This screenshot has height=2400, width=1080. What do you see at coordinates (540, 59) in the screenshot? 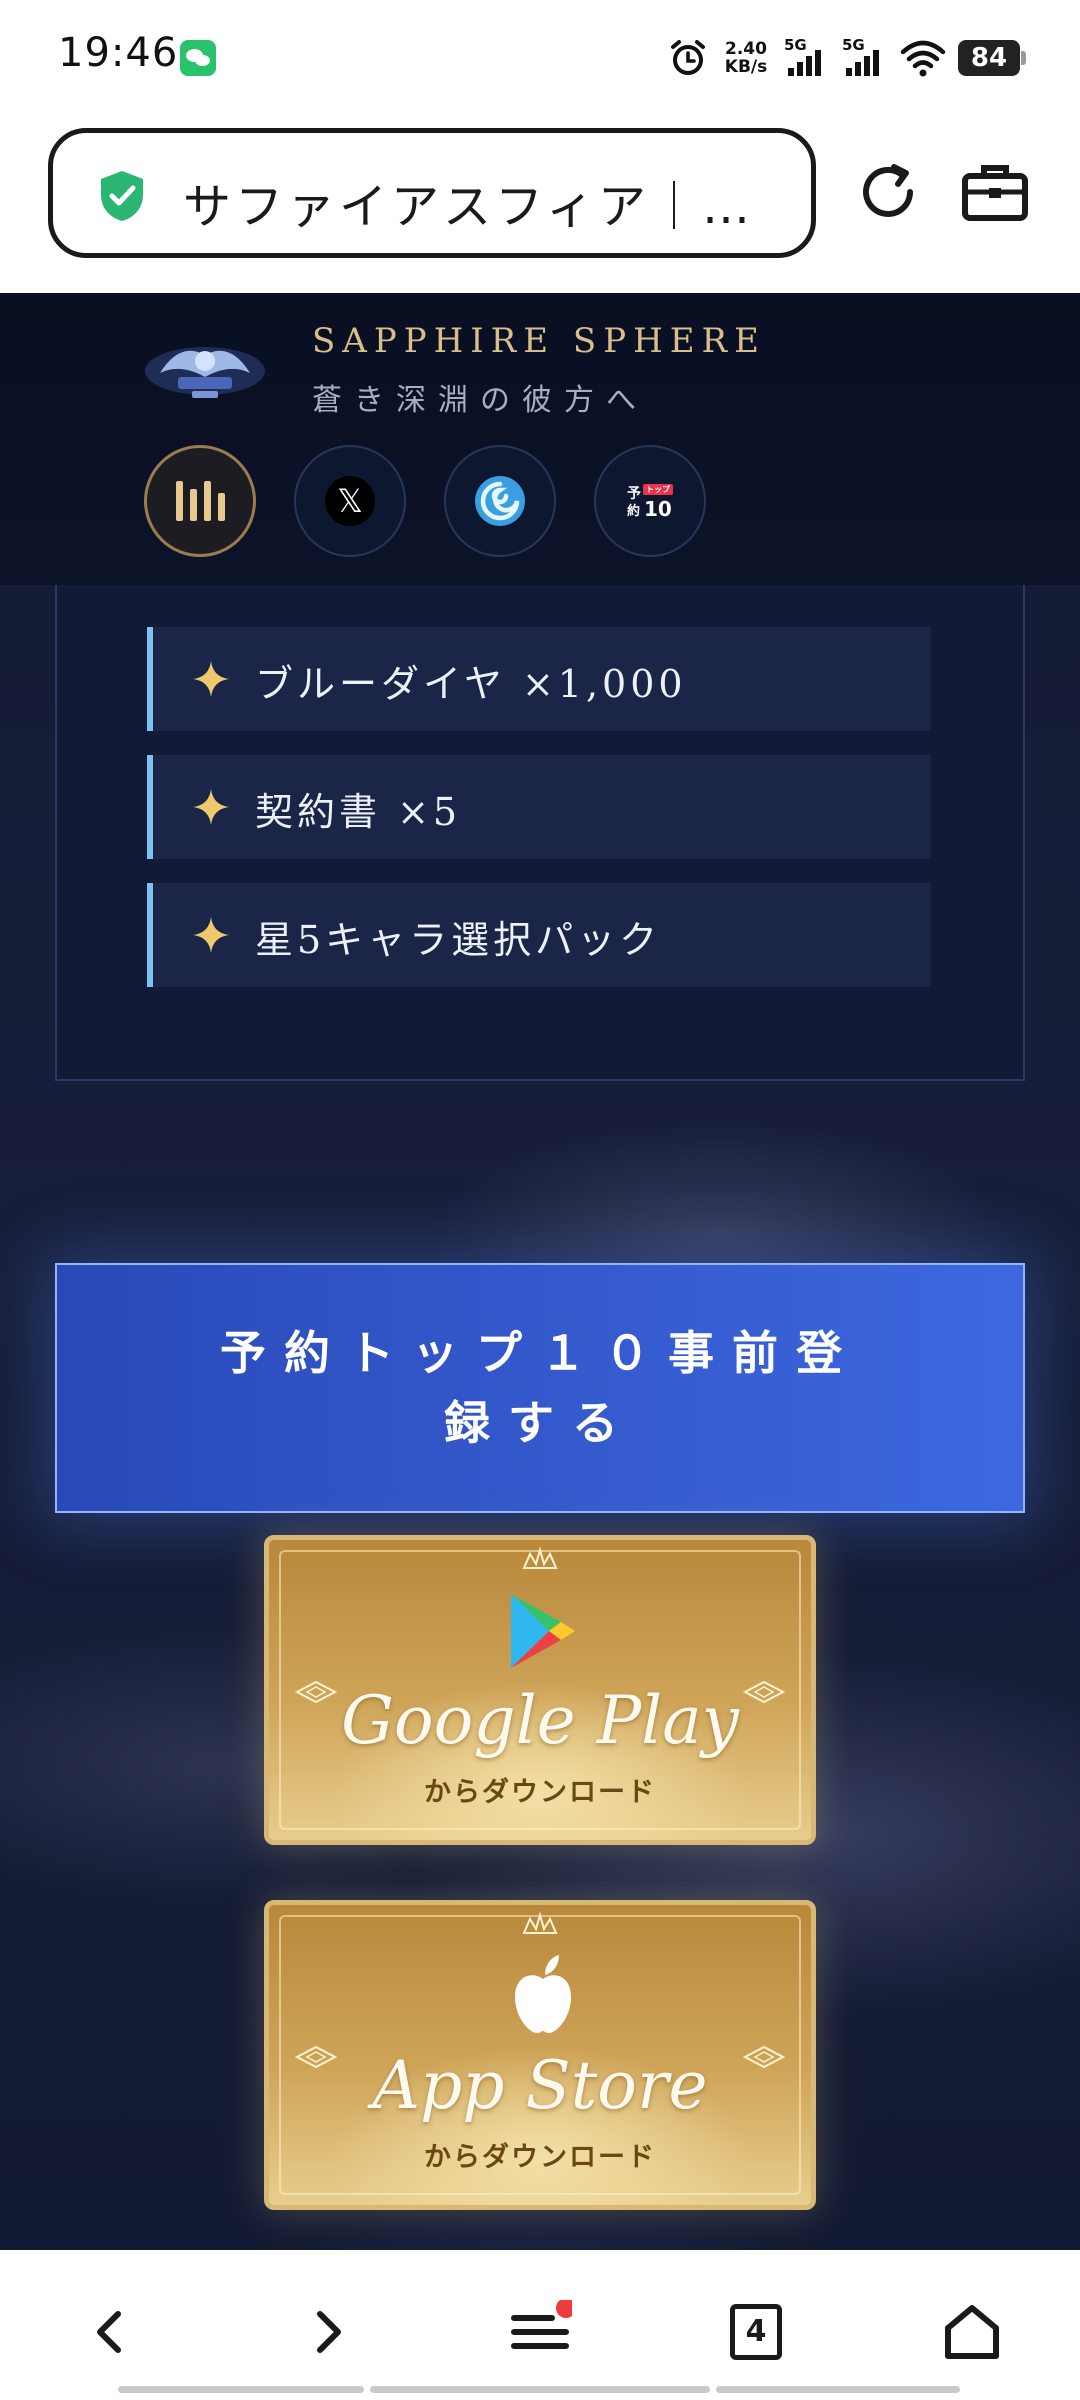
I see `status-bar: 19:46 2.40 KB/s 5G 5G 84` at bounding box center [540, 59].